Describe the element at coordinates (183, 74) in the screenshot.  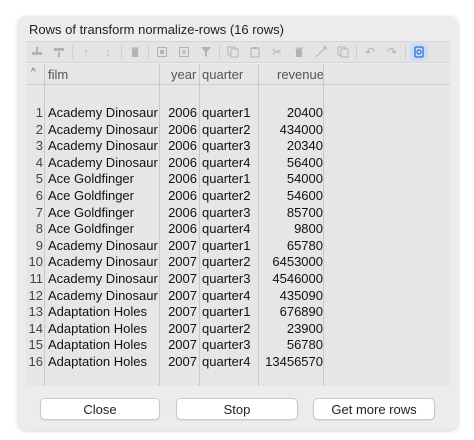
I see `column-header-year: year` at that location.